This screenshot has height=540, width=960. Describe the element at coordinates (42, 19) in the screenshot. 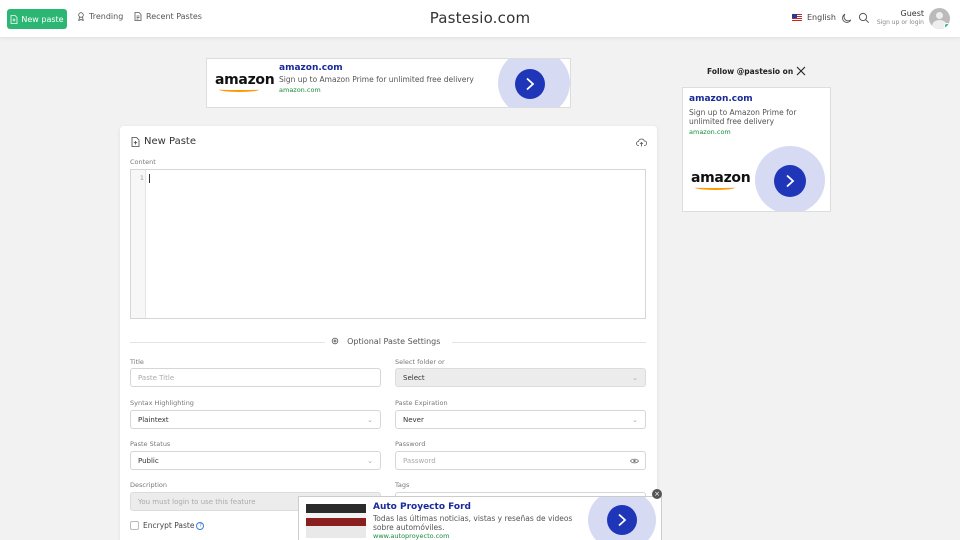

I see `new-paste-label: New paste` at that location.